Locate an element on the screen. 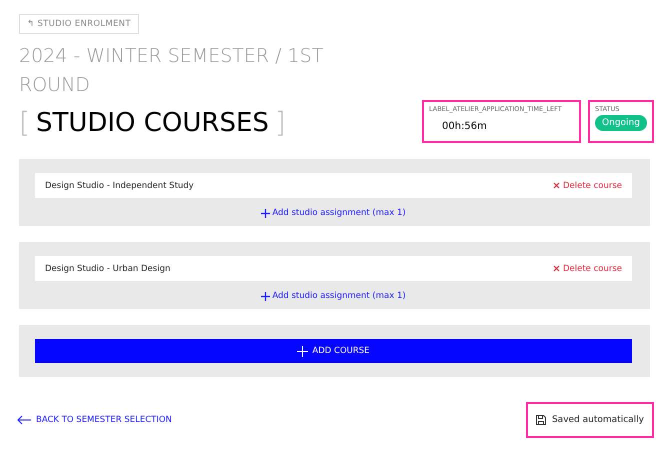  add-course-button: ADD COURSE is located at coordinates (333, 351).